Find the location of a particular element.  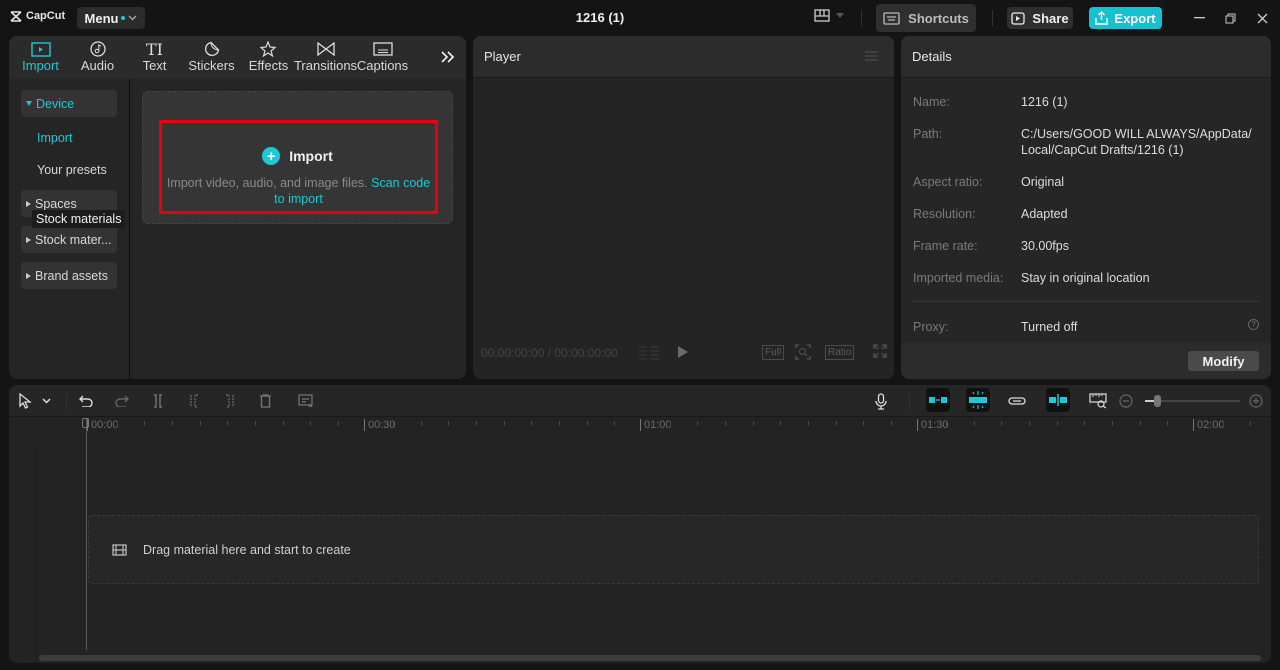

close-button is located at coordinates (1262, 18).